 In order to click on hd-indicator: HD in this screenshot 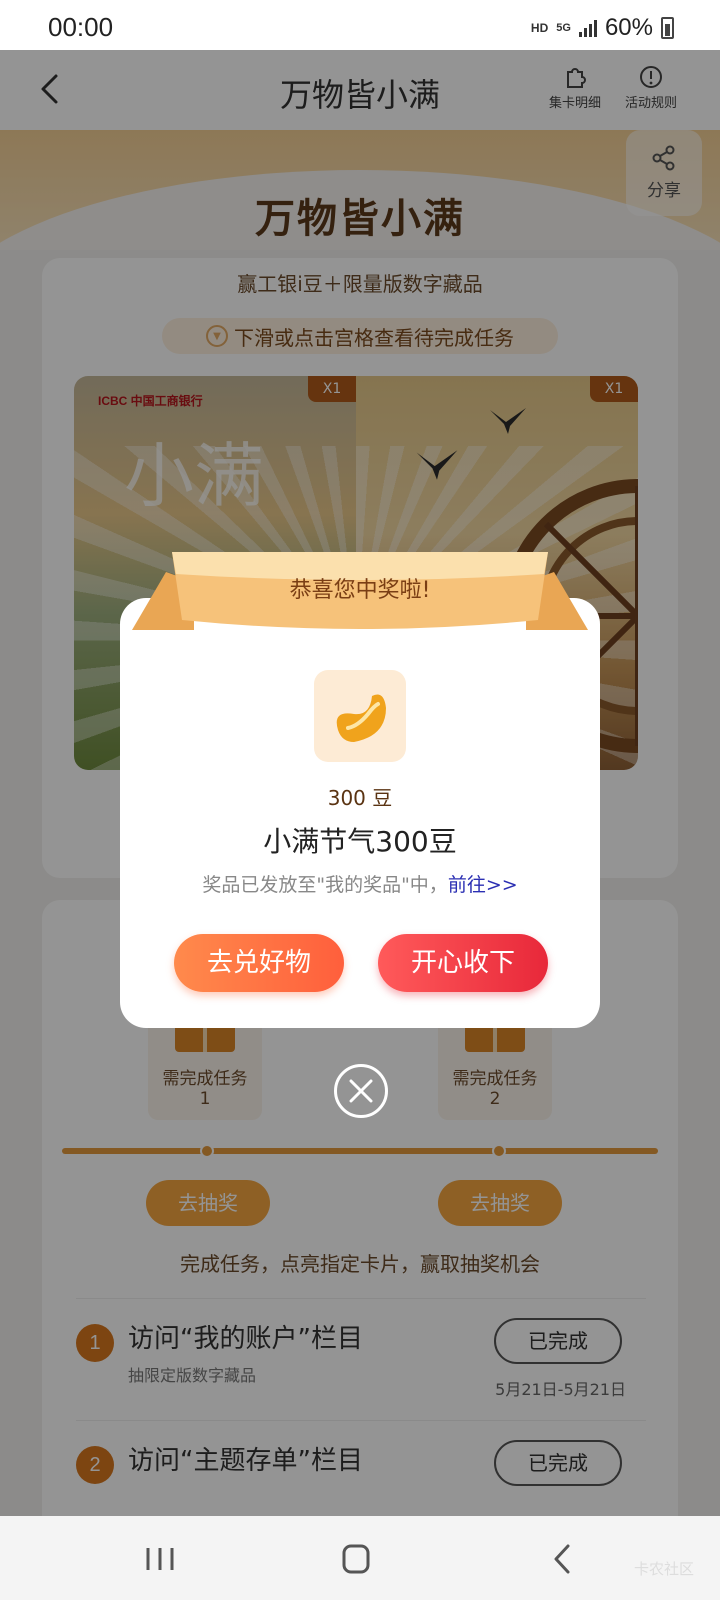, I will do `click(539, 28)`.